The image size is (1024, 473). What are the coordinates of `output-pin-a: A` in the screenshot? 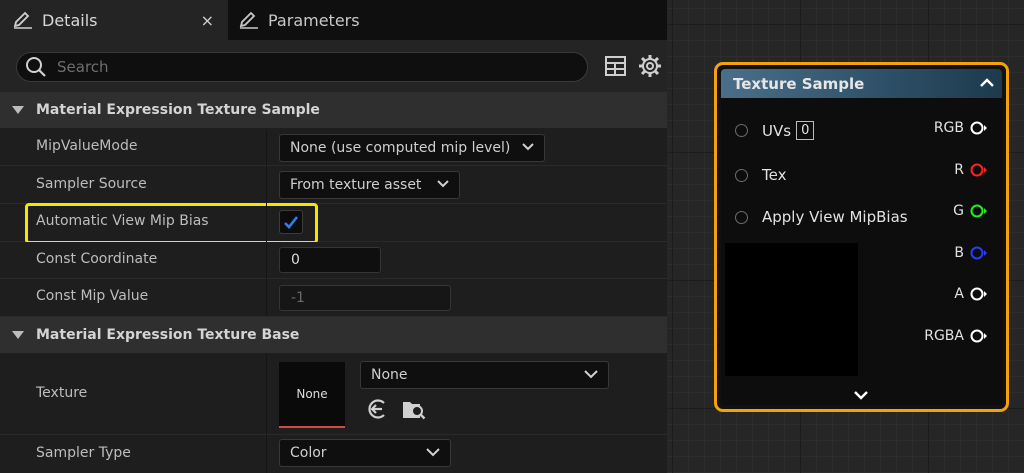 It's located at (971, 294).